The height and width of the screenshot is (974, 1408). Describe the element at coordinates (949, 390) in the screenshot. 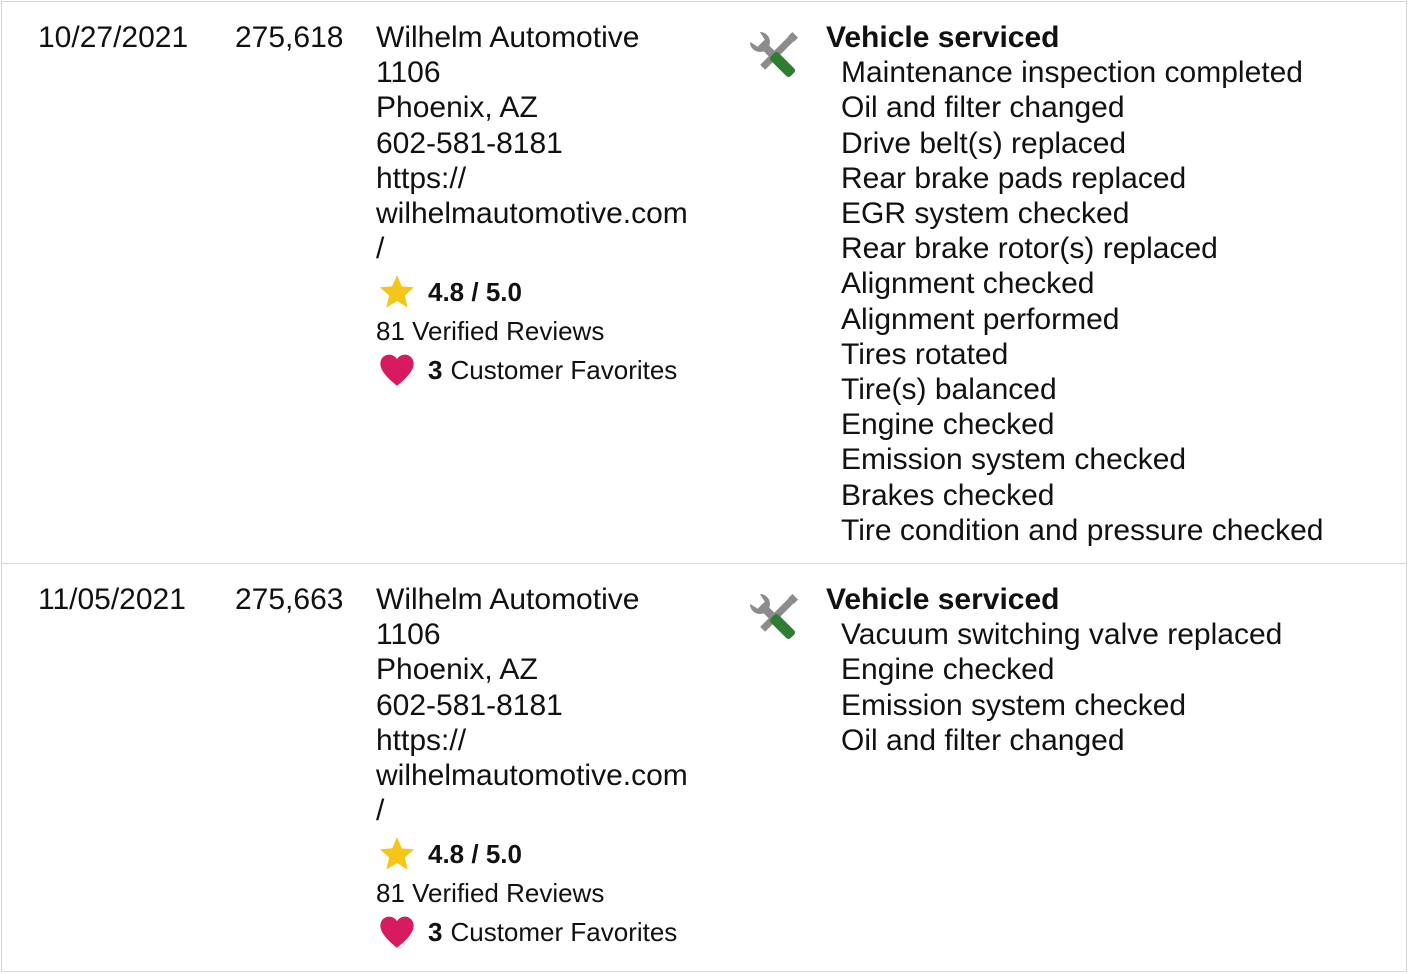

I see `service-item: Tire(s) balanced` at that location.